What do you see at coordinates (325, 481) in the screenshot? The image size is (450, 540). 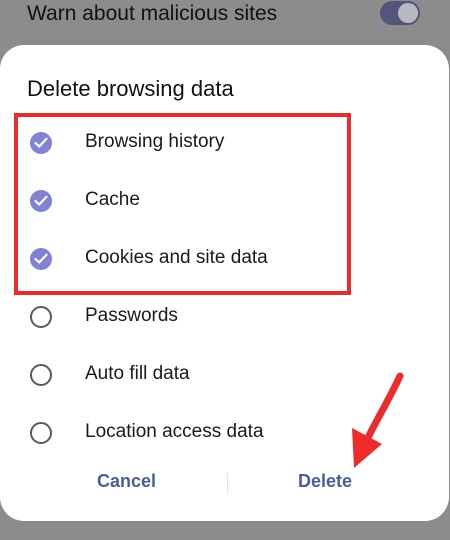 I see `delete-button: Delete` at bounding box center [325, 481].